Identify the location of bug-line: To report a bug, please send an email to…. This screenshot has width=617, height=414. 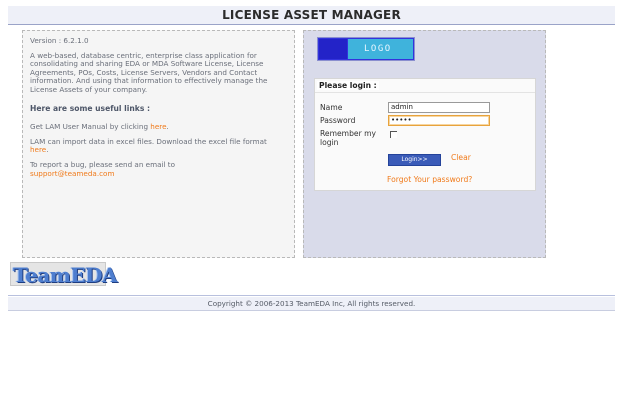
(158, 169).